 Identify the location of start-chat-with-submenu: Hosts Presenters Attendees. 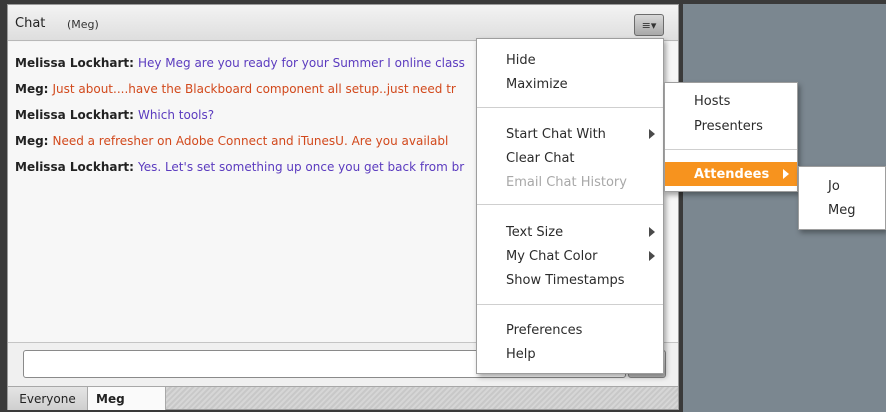
(731, 137).